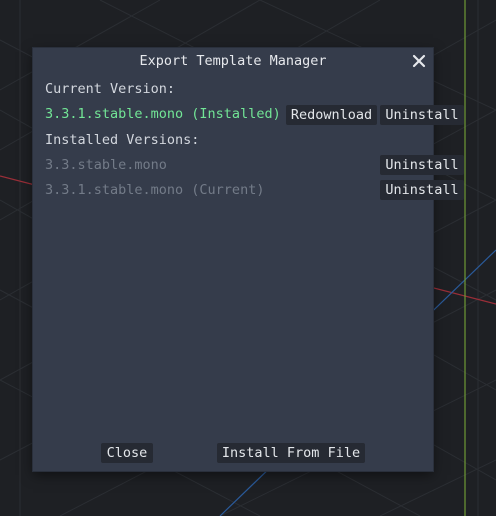  Describe the element at coordinates (163, 114) in the screenshot. I see `current-version-value: 3.3.1.stable.mono (Installed)` at that location.